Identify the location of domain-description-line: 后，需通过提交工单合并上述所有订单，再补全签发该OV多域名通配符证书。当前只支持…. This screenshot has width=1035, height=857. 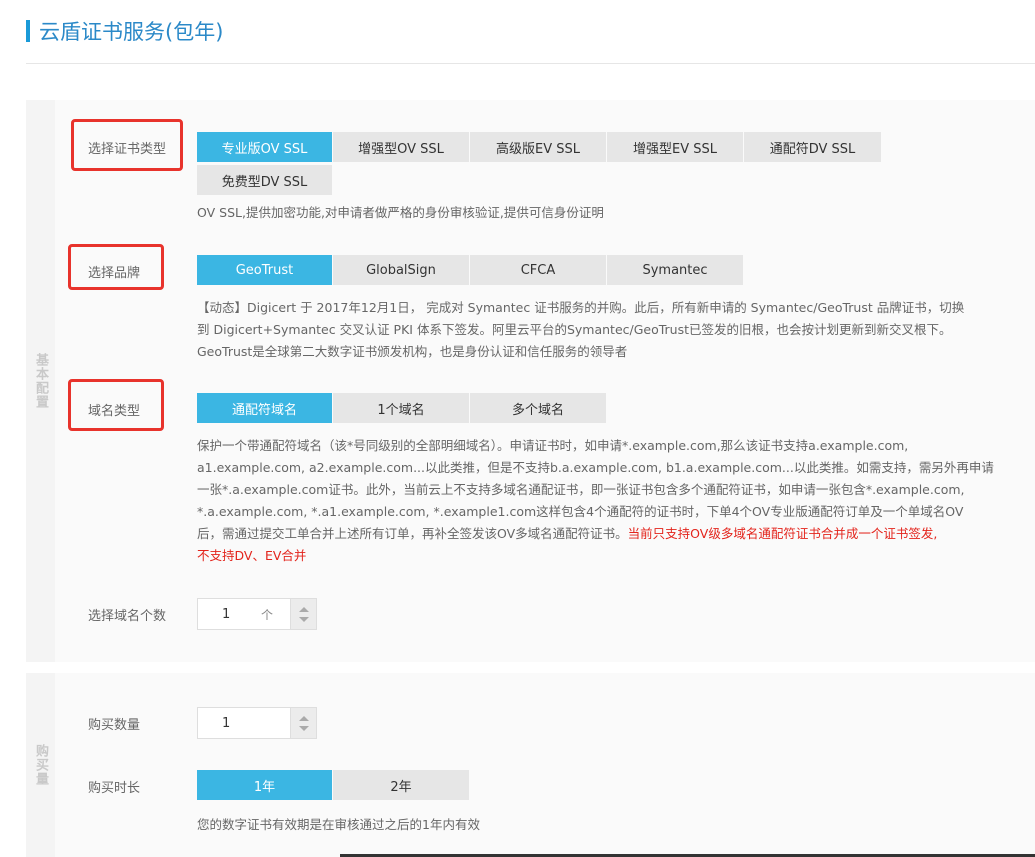
(612, 534).